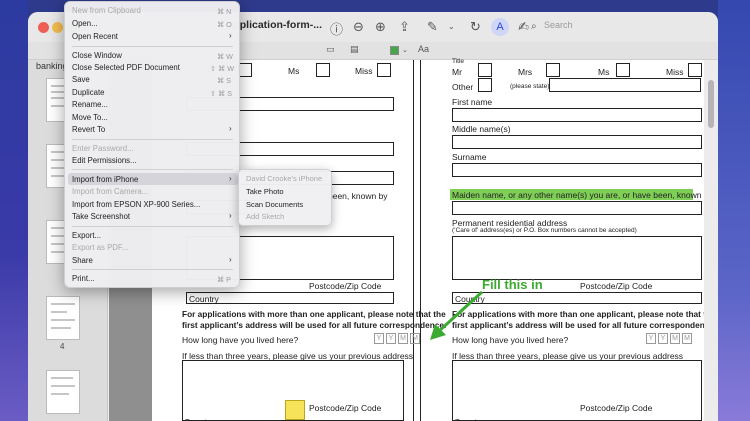  Describe the element at coordinates (82, 260) in the screenshot. I see `menu-item-share: Share` at that location.